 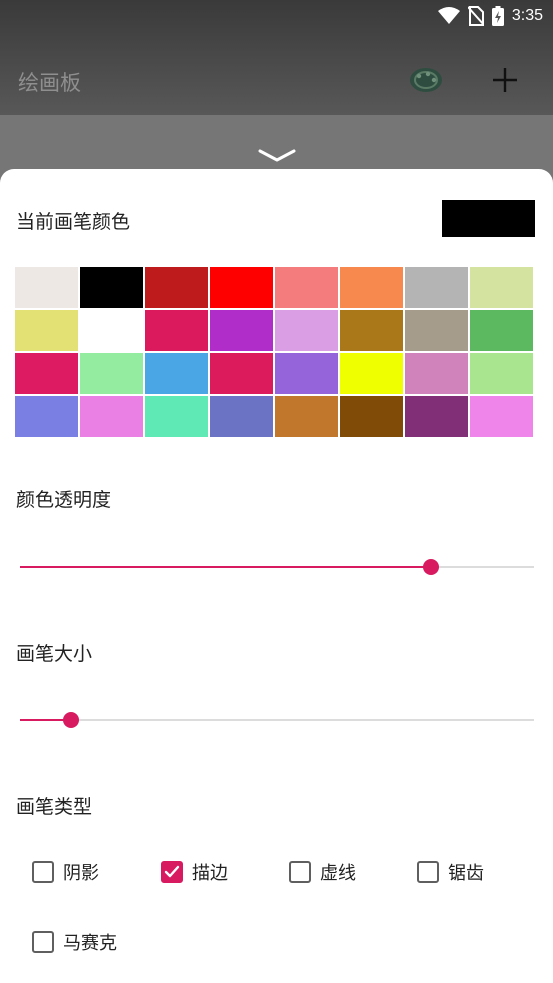 I want to click on palette-icon, so click(x=426, y=80).